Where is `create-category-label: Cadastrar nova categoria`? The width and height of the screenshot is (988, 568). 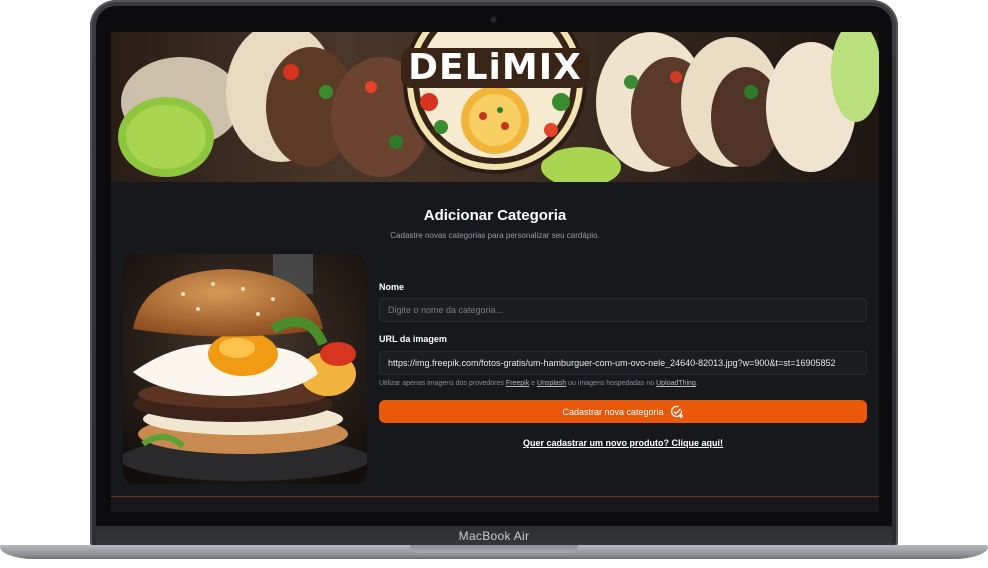 create-category-label: Cadastrar nova categoria is located at coordinates (613, 411).